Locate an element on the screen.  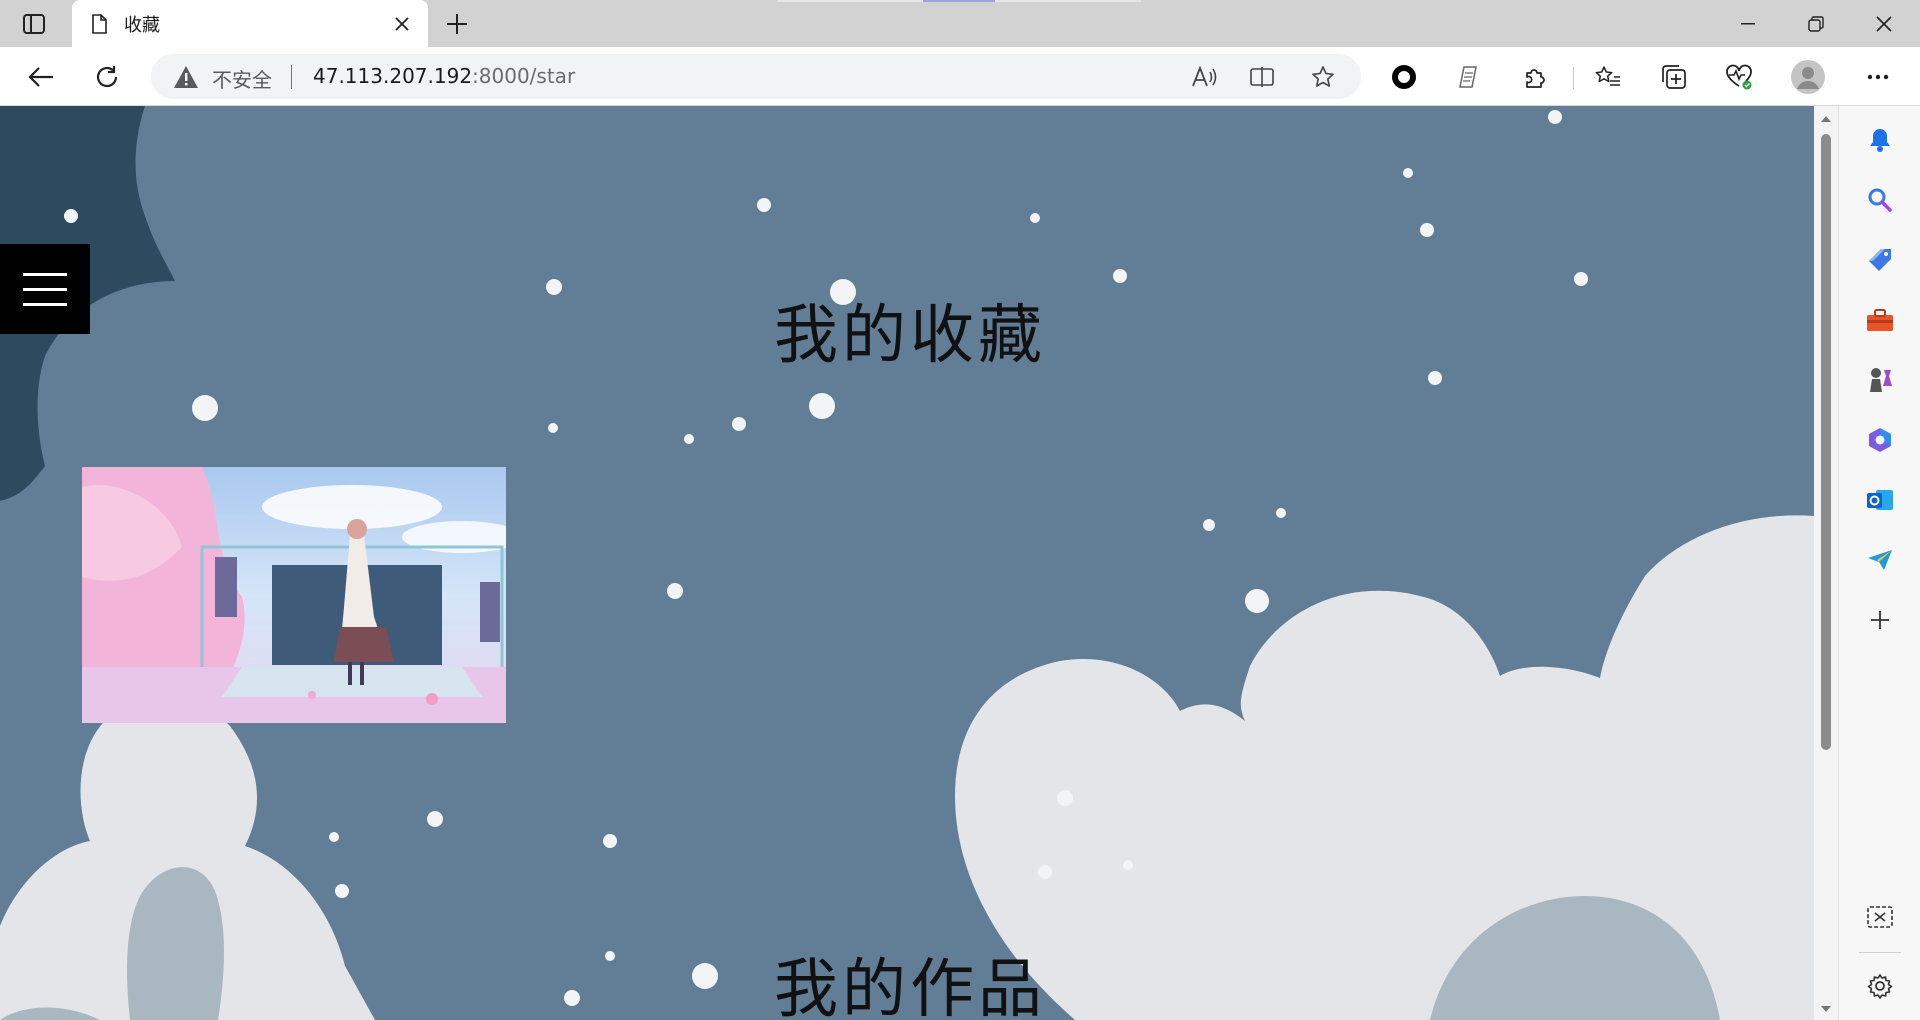
outlook-icon is located at coordinates (1880, 500).